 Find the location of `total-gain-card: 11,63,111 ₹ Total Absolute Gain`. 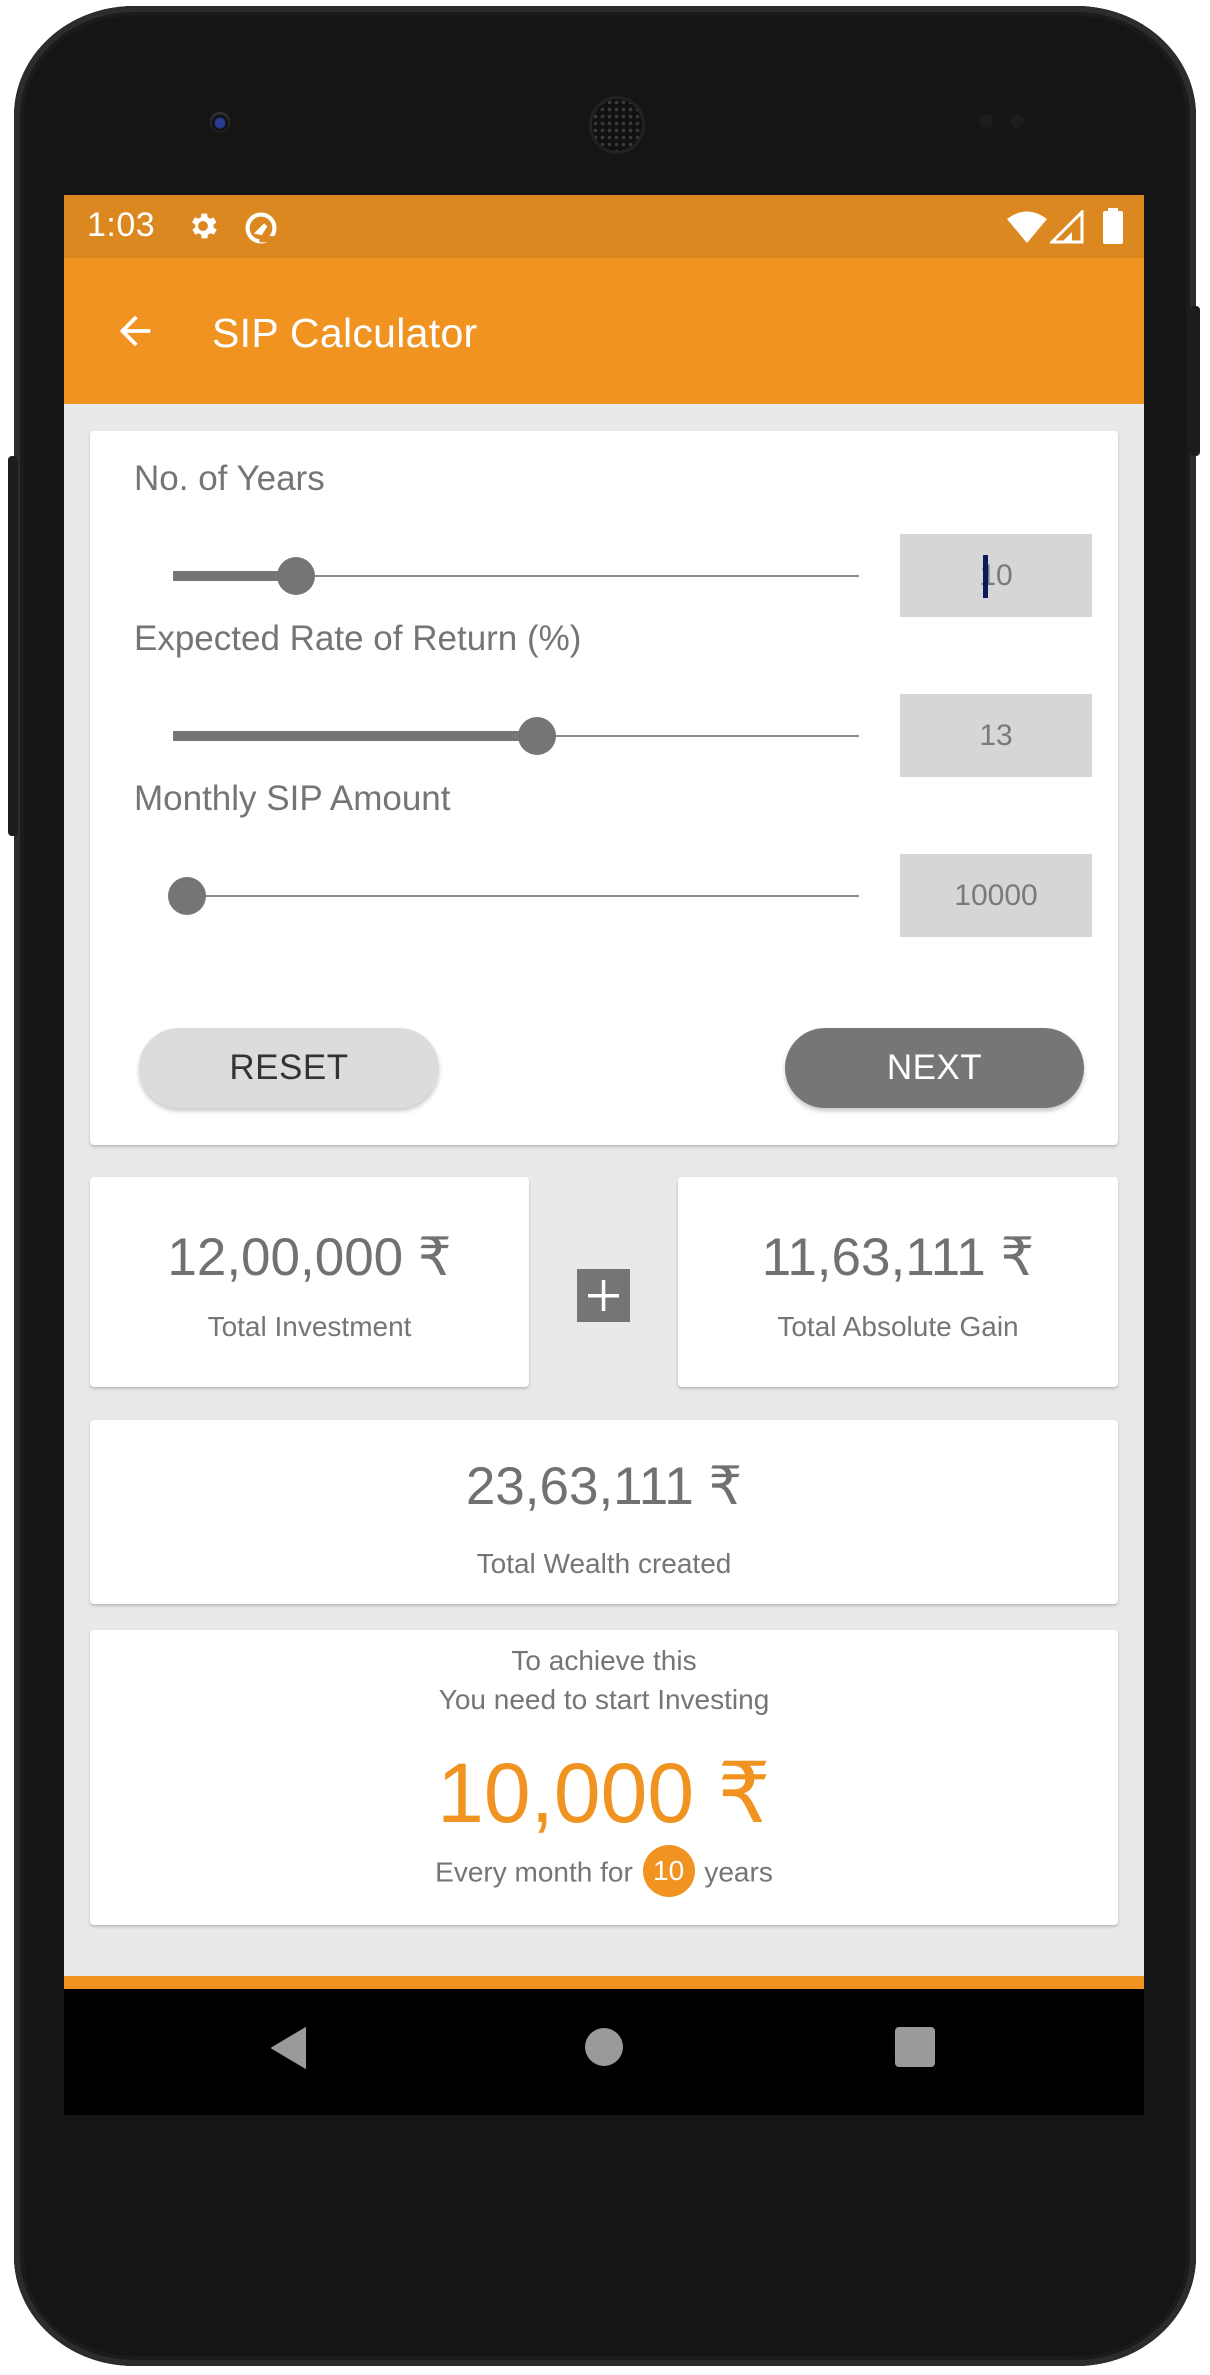

total-gain-card: 11,63,111 ₹ Total Absolute Gain is located at coordinates (898, 1282).